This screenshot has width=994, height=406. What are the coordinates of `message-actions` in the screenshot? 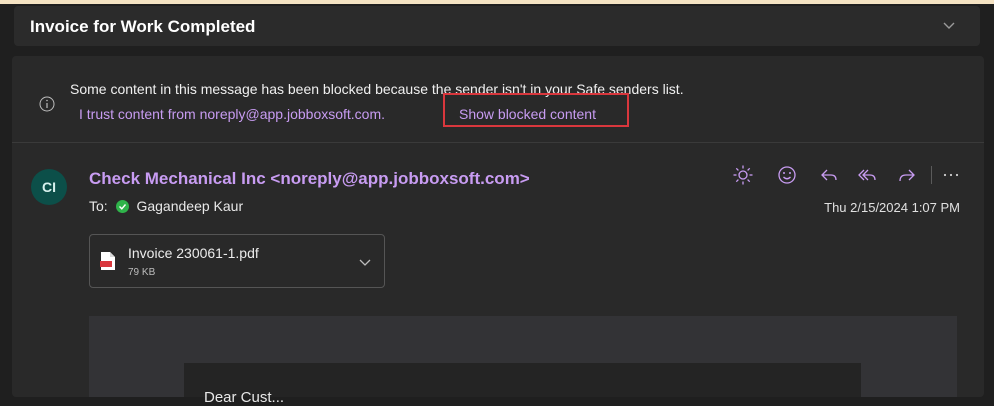 It's located at (850, 175).